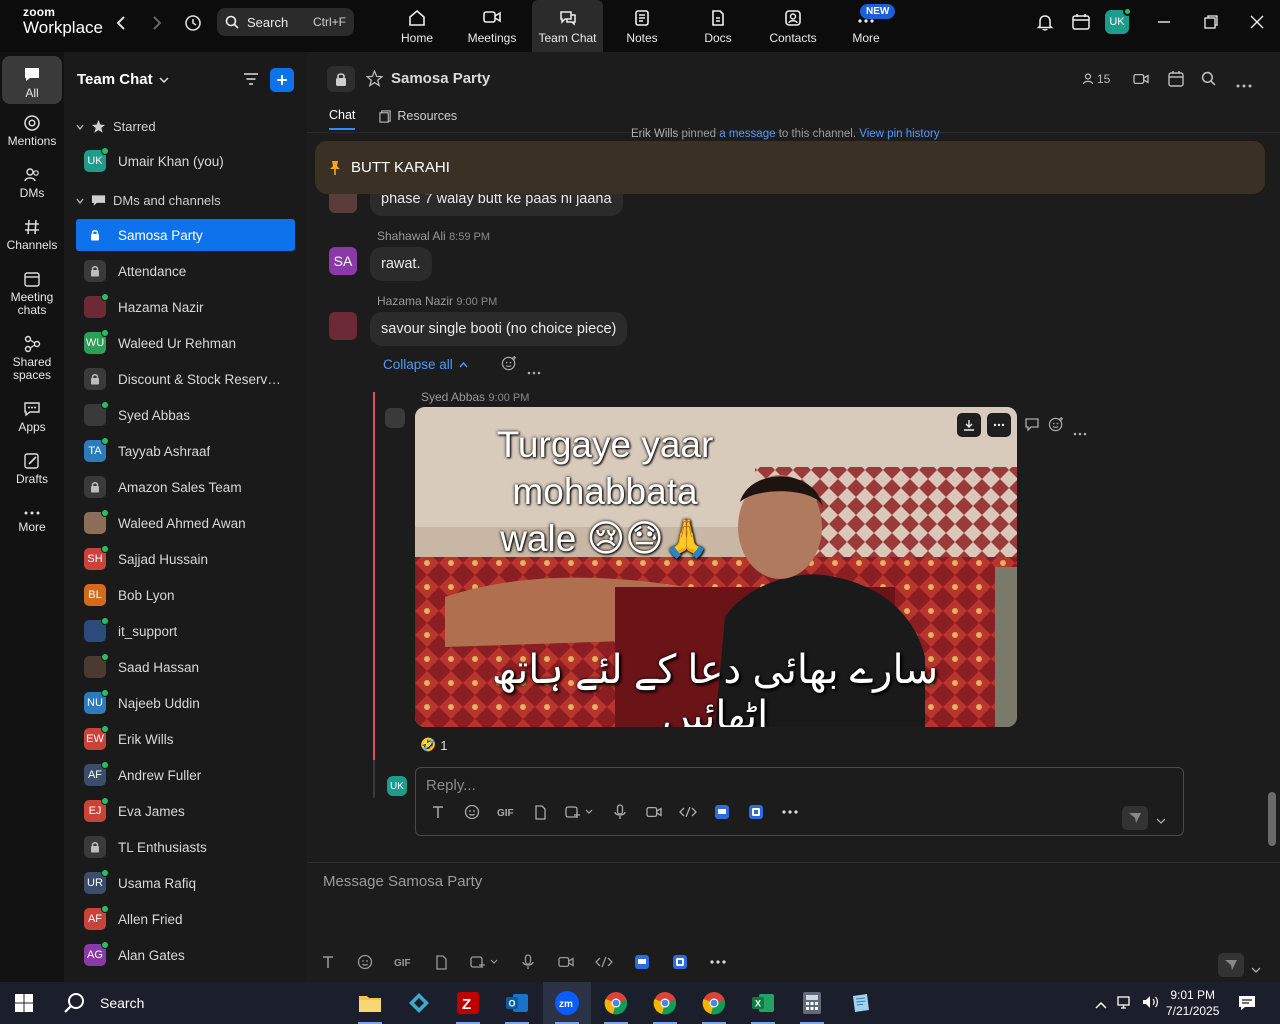 The image size is (1280, 1024). Describe the element at coordinates (812, 1003) in the screenshot. I see `calculator-icon` at that location.